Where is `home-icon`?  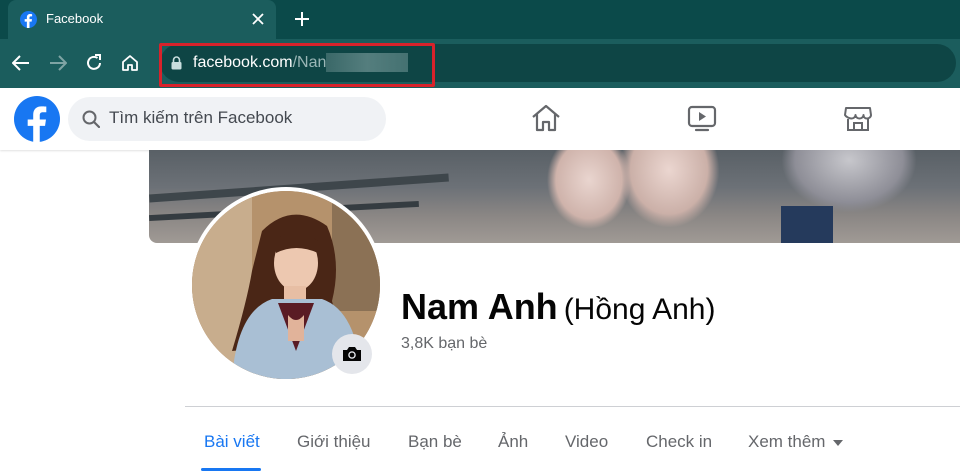
home-icon is located at coordinates (546, 118).